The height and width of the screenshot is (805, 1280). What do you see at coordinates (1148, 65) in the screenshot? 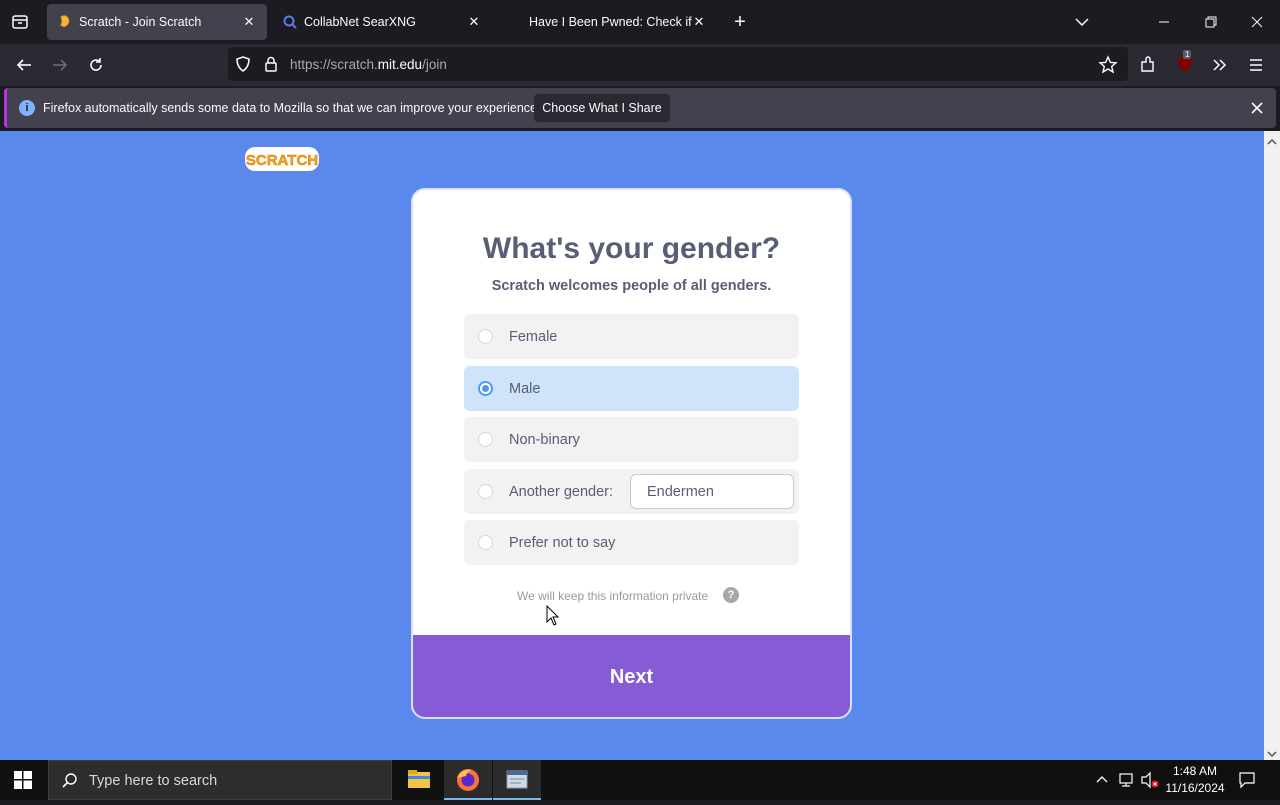
I see `extensions-icon` at bounding box center [1148, 65].